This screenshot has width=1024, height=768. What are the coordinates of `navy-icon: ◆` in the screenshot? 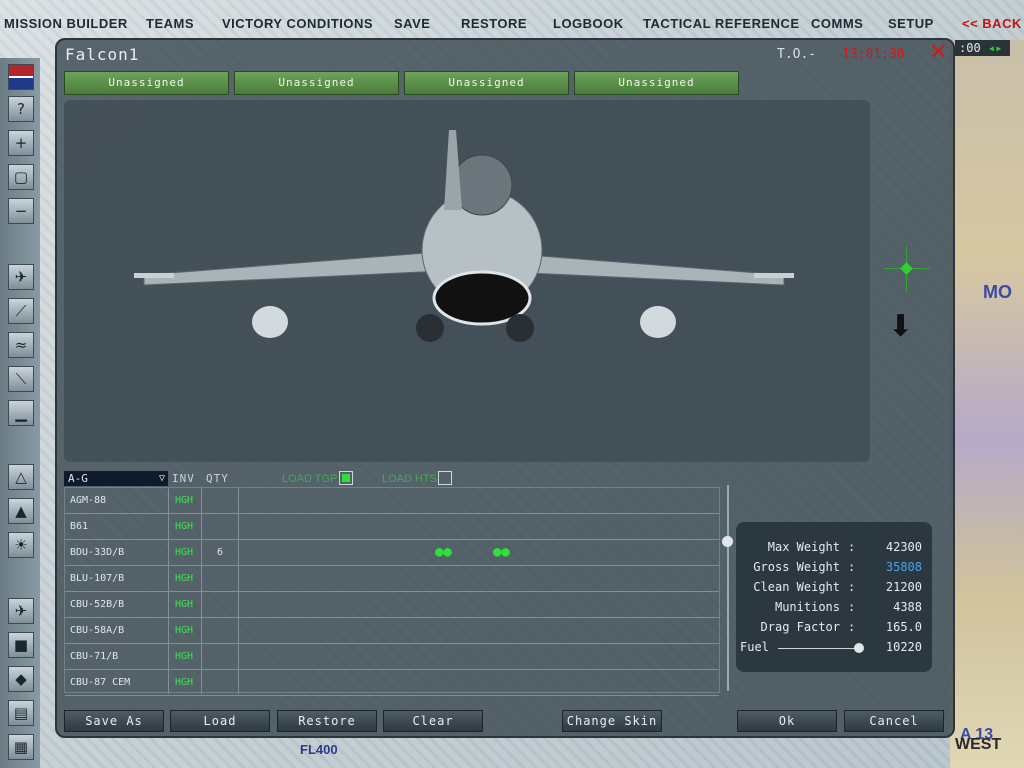 It's located at (21, 679).